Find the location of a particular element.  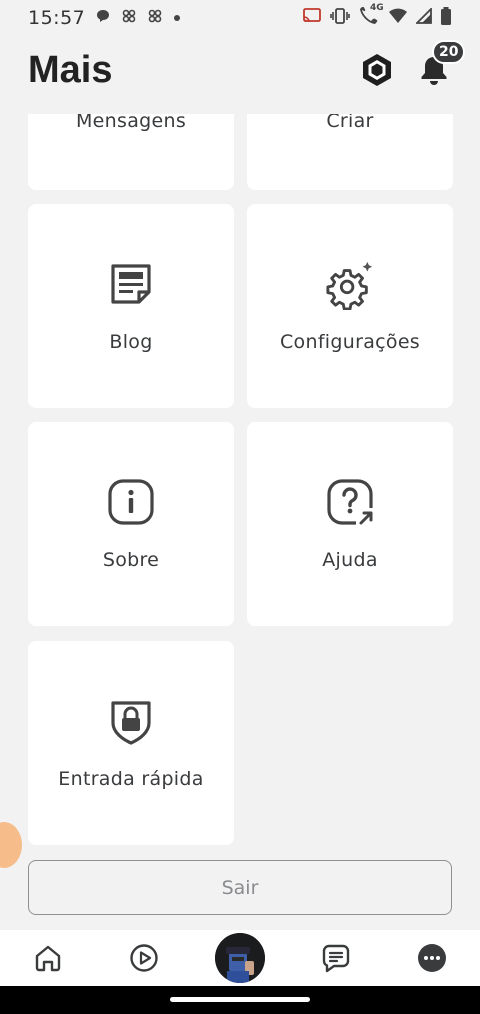

tile-create-label: Criar is located at coordinates (350, 123).